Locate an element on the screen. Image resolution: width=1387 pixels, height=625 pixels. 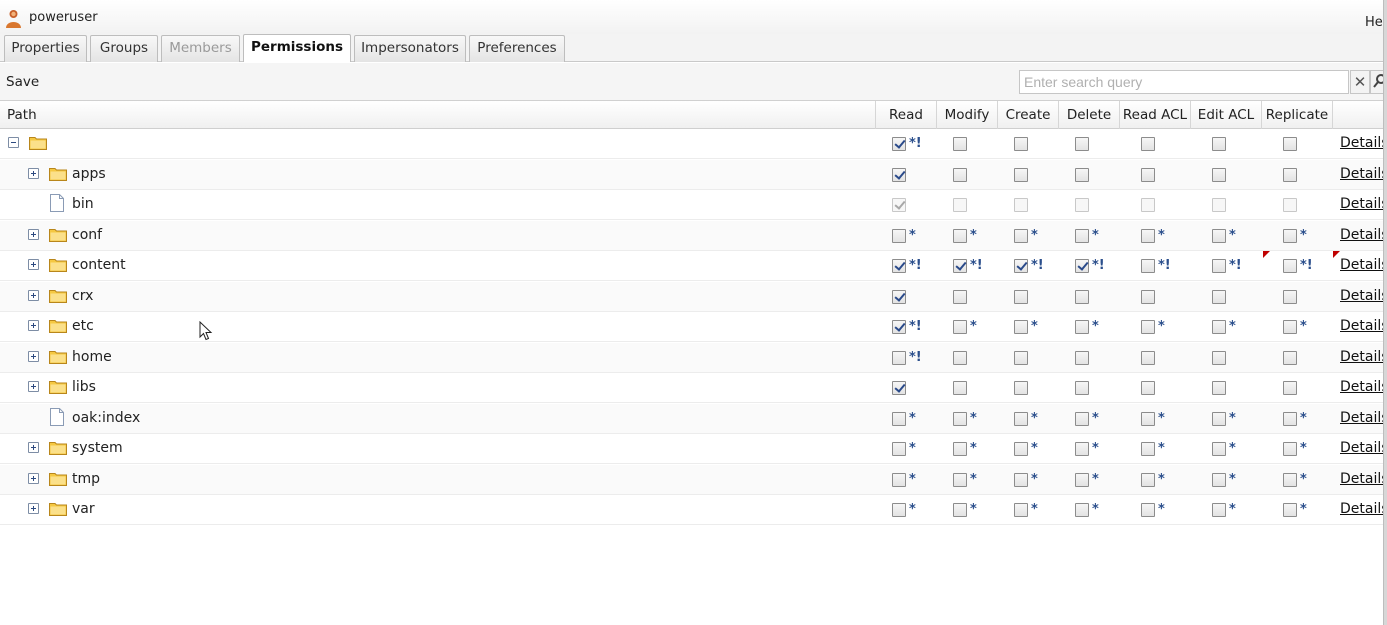
tab-properties: Properties is located at coordinates (45, 48).